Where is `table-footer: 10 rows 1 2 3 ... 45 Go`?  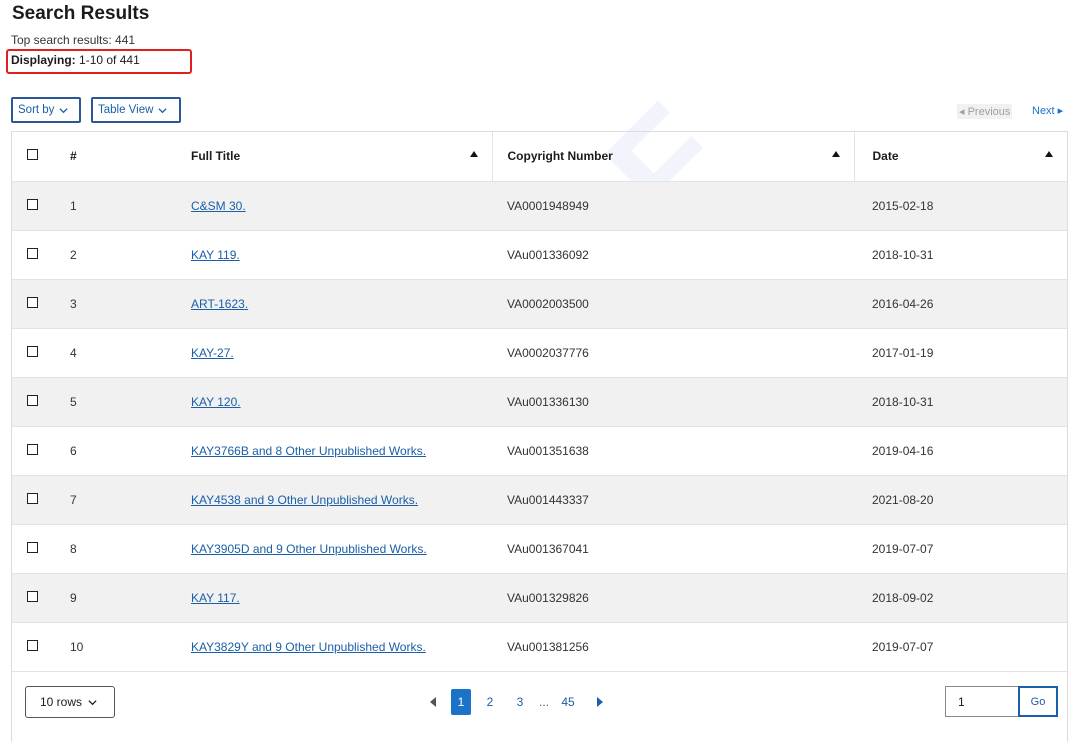 table-footer: 10 rows 1 2 3 ... 45 Go is located at coordinates (539, 706).